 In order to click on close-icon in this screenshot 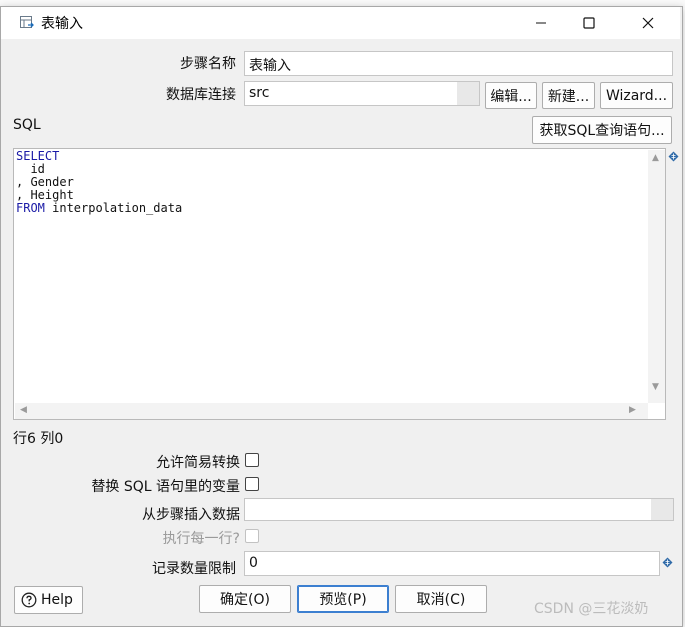, I will do `click(648, 23)`.